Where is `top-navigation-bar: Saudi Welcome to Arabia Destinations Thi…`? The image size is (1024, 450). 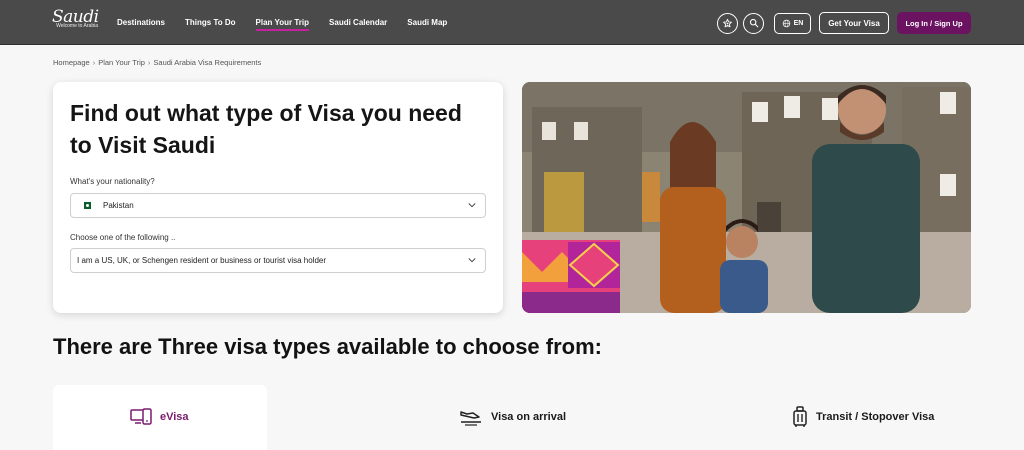 top-navigation-bar: Saudi Welcome to Arabia Destinations Thi… is located at coordinates (512, 22).